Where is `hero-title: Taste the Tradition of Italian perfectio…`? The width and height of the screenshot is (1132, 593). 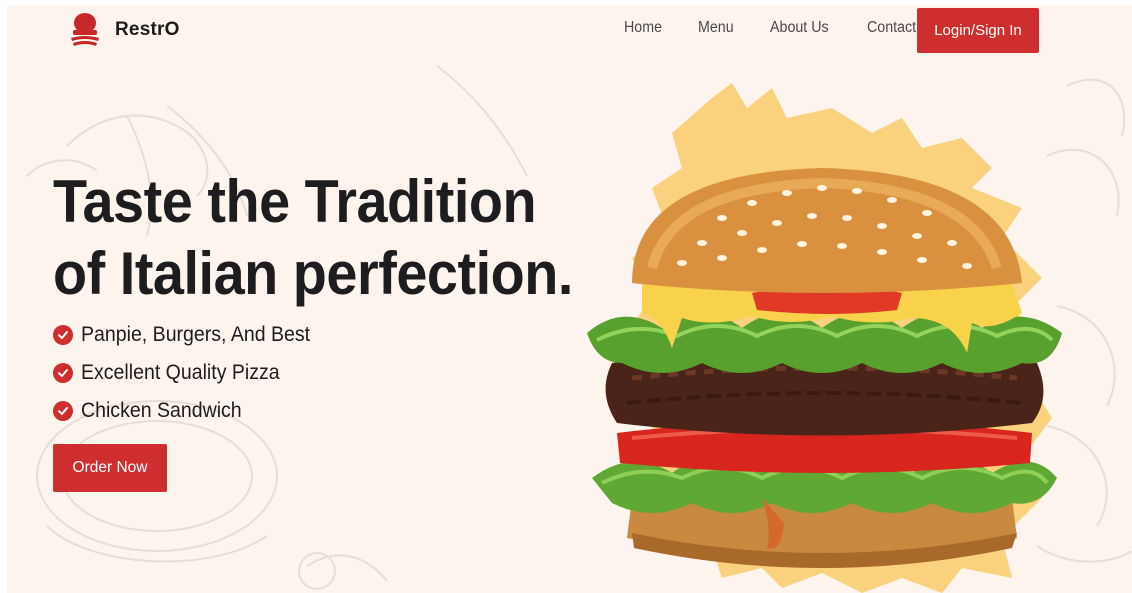 hero-title: Taste the Tradition of Italian perfectio… is located at coordinates (313, 238).